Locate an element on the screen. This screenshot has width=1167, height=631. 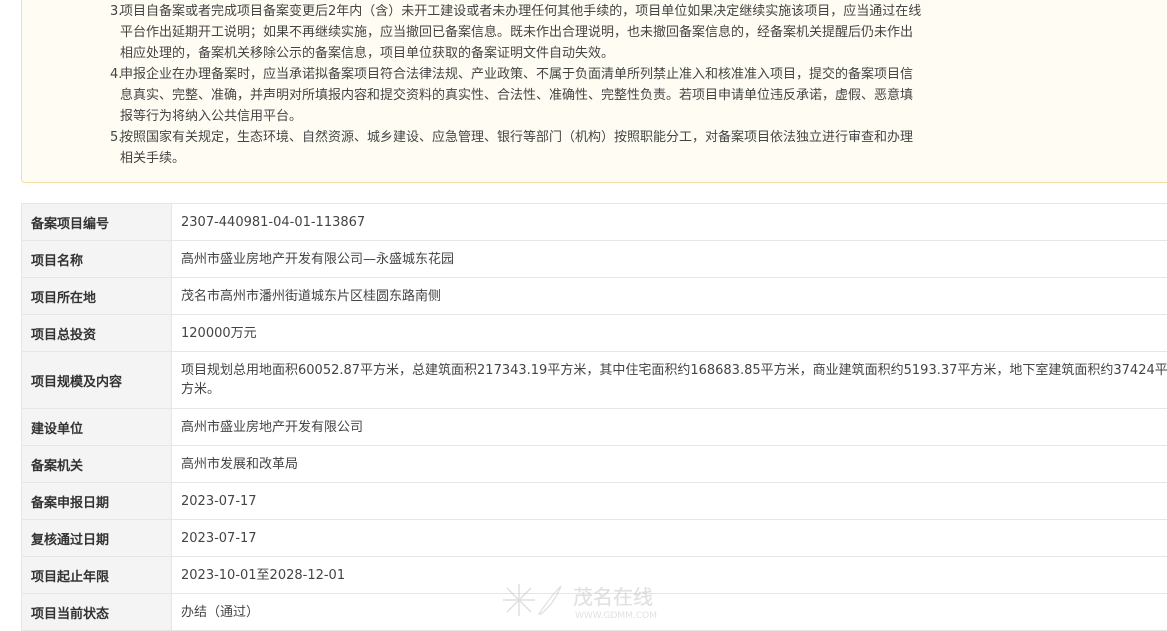
table-row: 项目名称 高州市盛业房地产开发有限公司—永盛城东花园 is located at coordinates (594, 259).